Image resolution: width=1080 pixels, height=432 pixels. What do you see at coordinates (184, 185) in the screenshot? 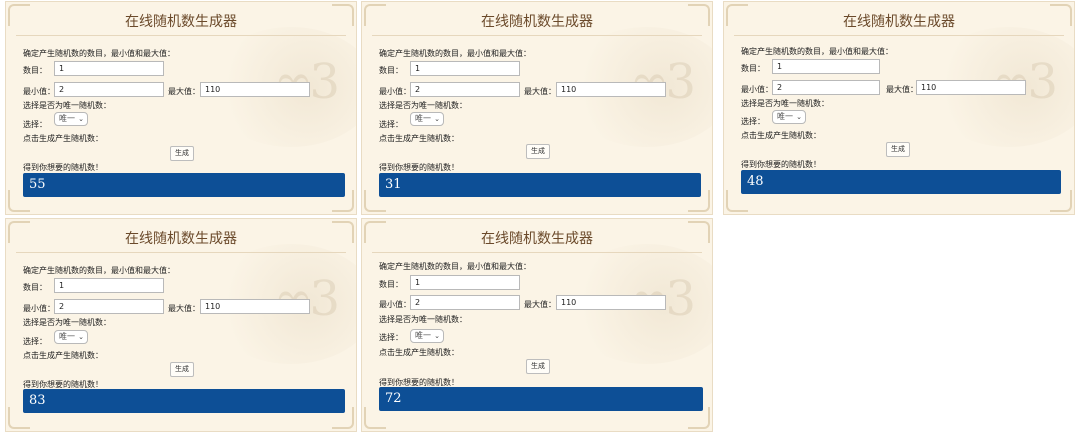
I see `result-box: 55` at bounding box center [184, 185].